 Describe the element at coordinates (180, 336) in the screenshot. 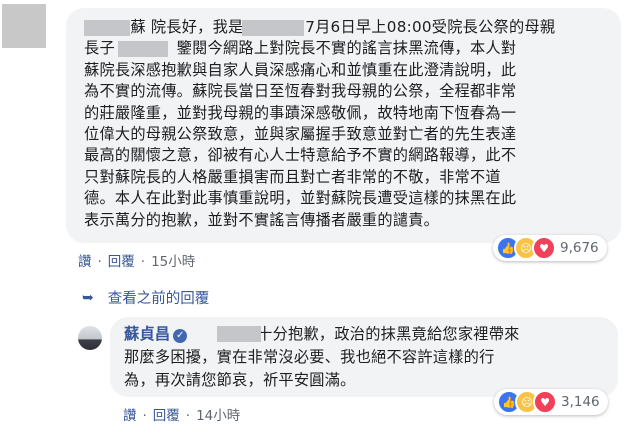

I see `verified-badge-icon: ✓` at that location.